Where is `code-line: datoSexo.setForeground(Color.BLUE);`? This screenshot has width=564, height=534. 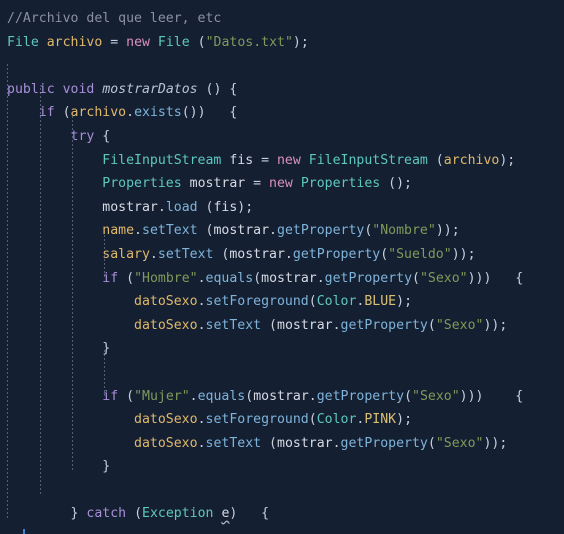
code-line: datoSexo.setForeground(Color.BLUE); is located at coordinates (285, 302).